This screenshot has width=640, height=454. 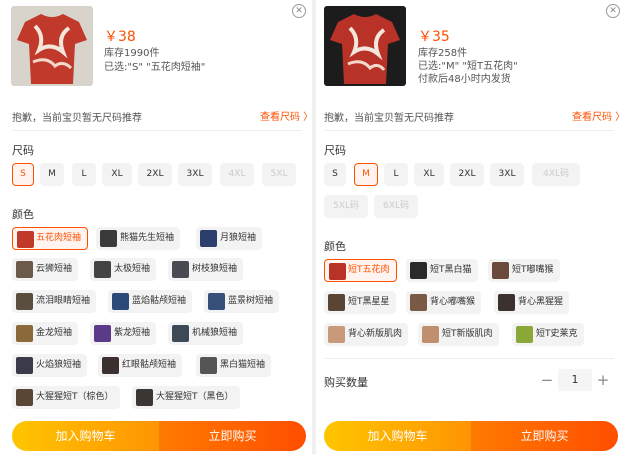 What do you see at coordinates (147, 238) in the screenshot?
I see `color-option-label: 熊猫先生短袖` at bounding box center [147, 238].